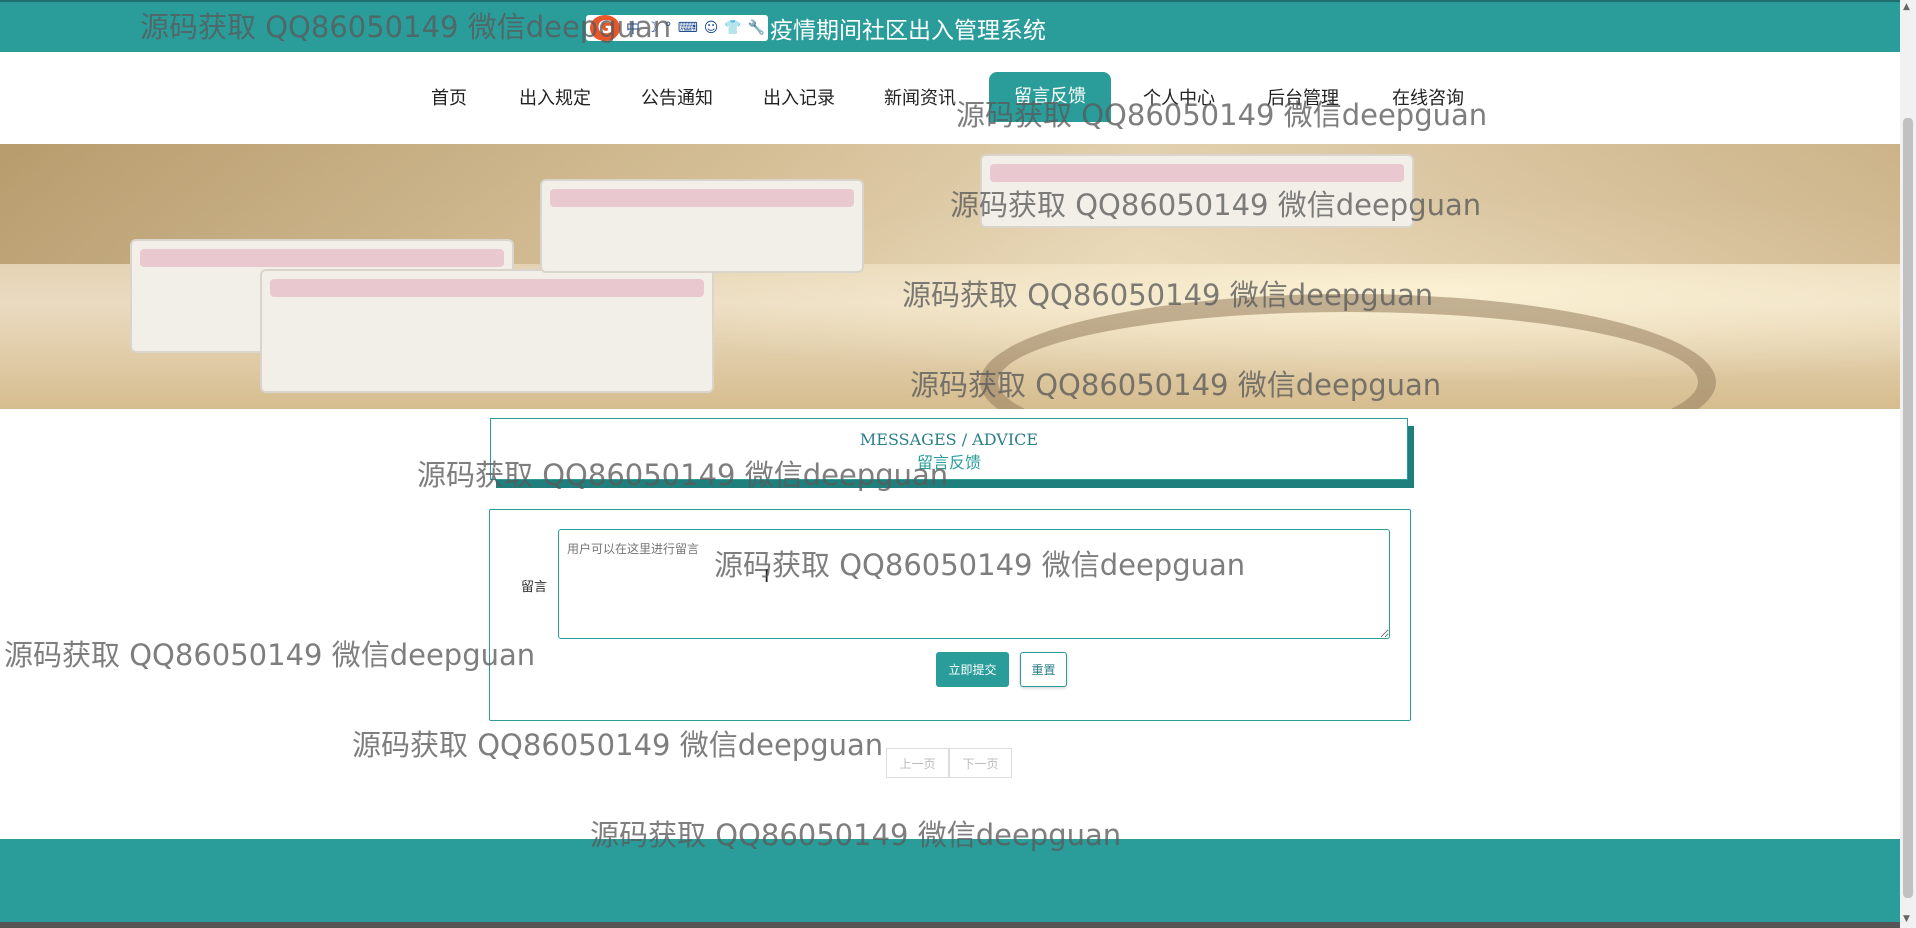  I want to click on nav-item-announcements: 公告通知, so click(677, 97).